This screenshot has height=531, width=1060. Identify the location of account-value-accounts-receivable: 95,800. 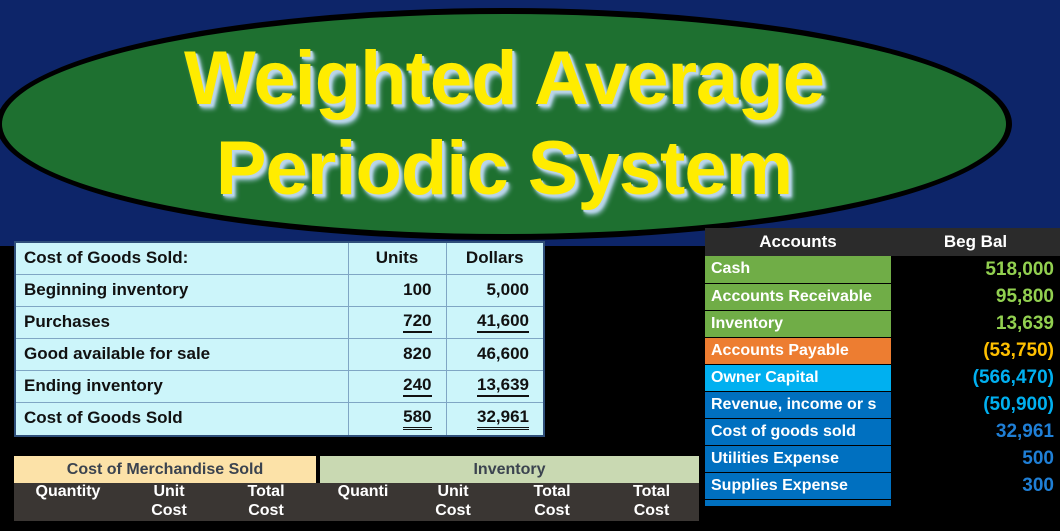
(975, 296).